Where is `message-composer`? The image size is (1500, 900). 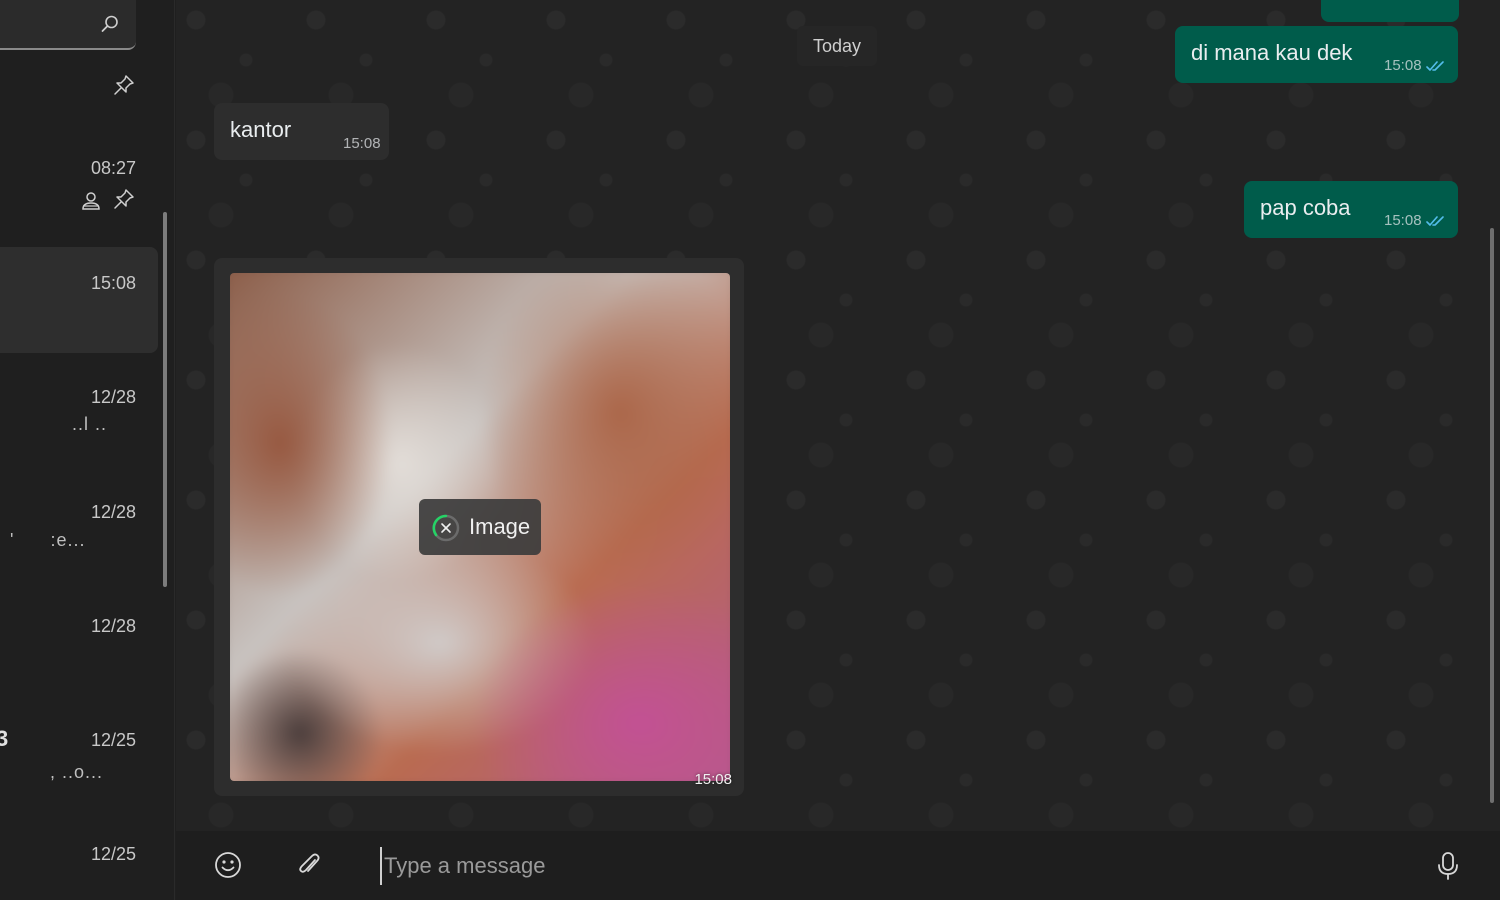
message-composer is located at coordinates (838, 865).